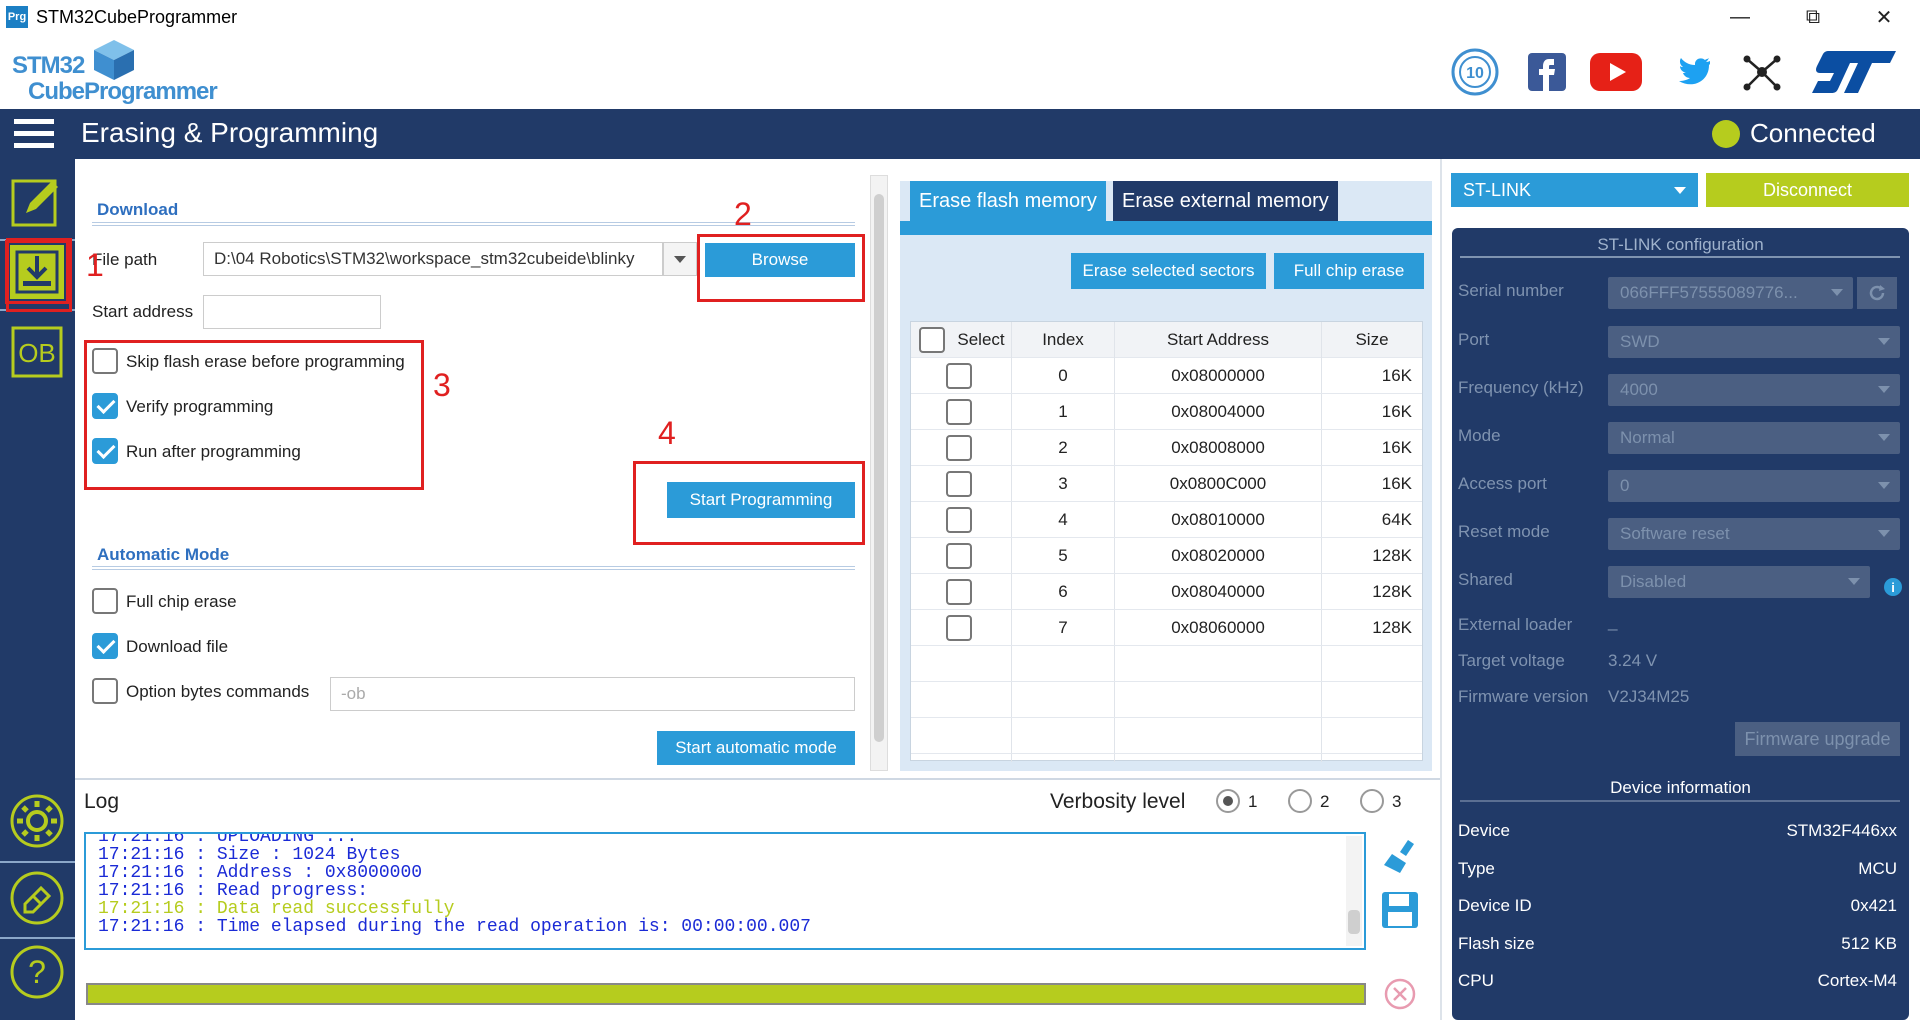  I want to click on table-row: 3 0x0800C000 16K, so click(1166, 484).